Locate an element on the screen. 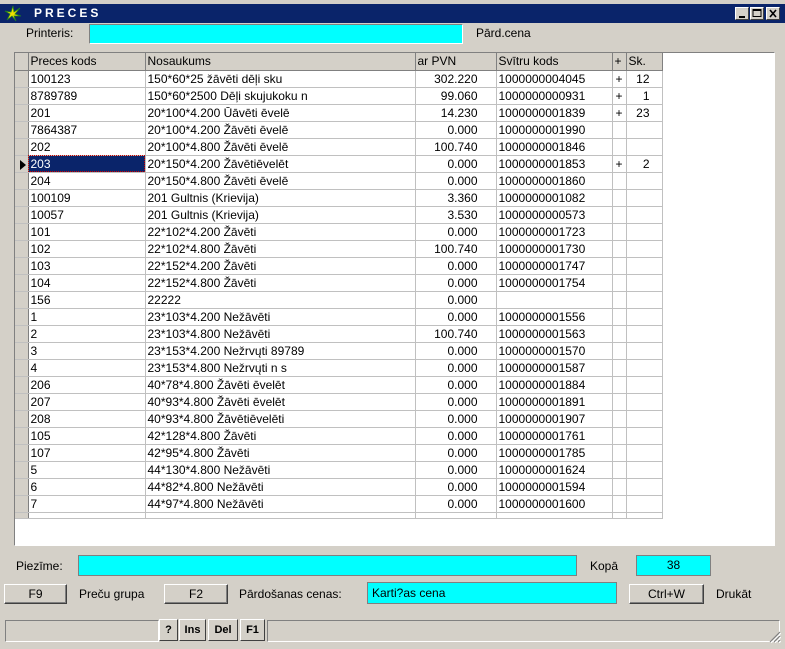 The width and height of the screenshot is (785, 649). cell-nosaukums: 40*93*4.800 Žāvēti ēvelēt is located at coordinates (280, 402).